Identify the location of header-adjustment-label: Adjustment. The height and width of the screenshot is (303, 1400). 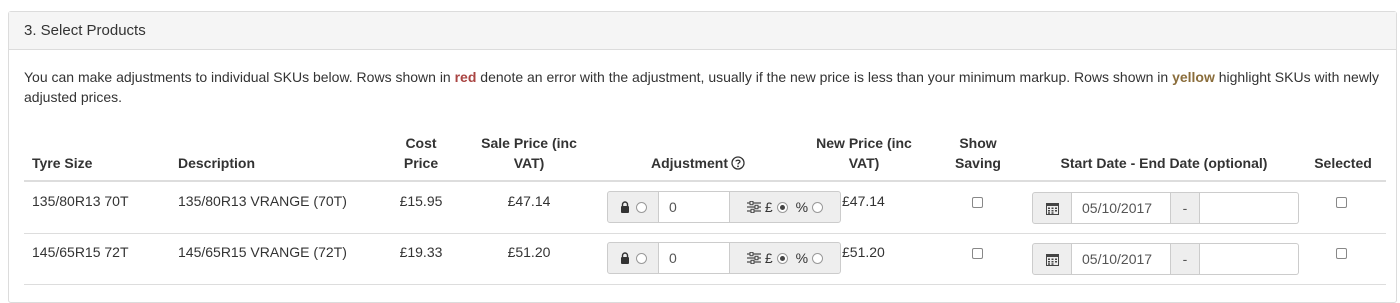
(689, 163).